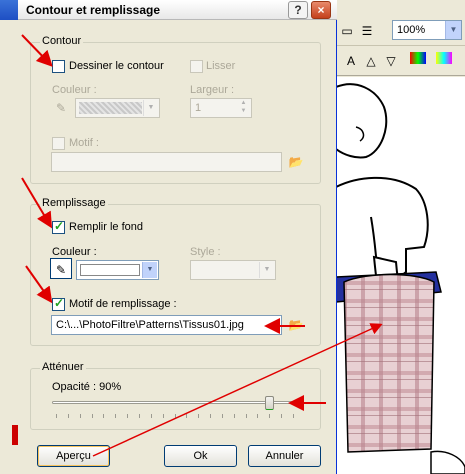  What do you see at coordinates (37, 50) in the screenshot?
I see `arrow-to-draw-outline` at bounding box center [37, 50].